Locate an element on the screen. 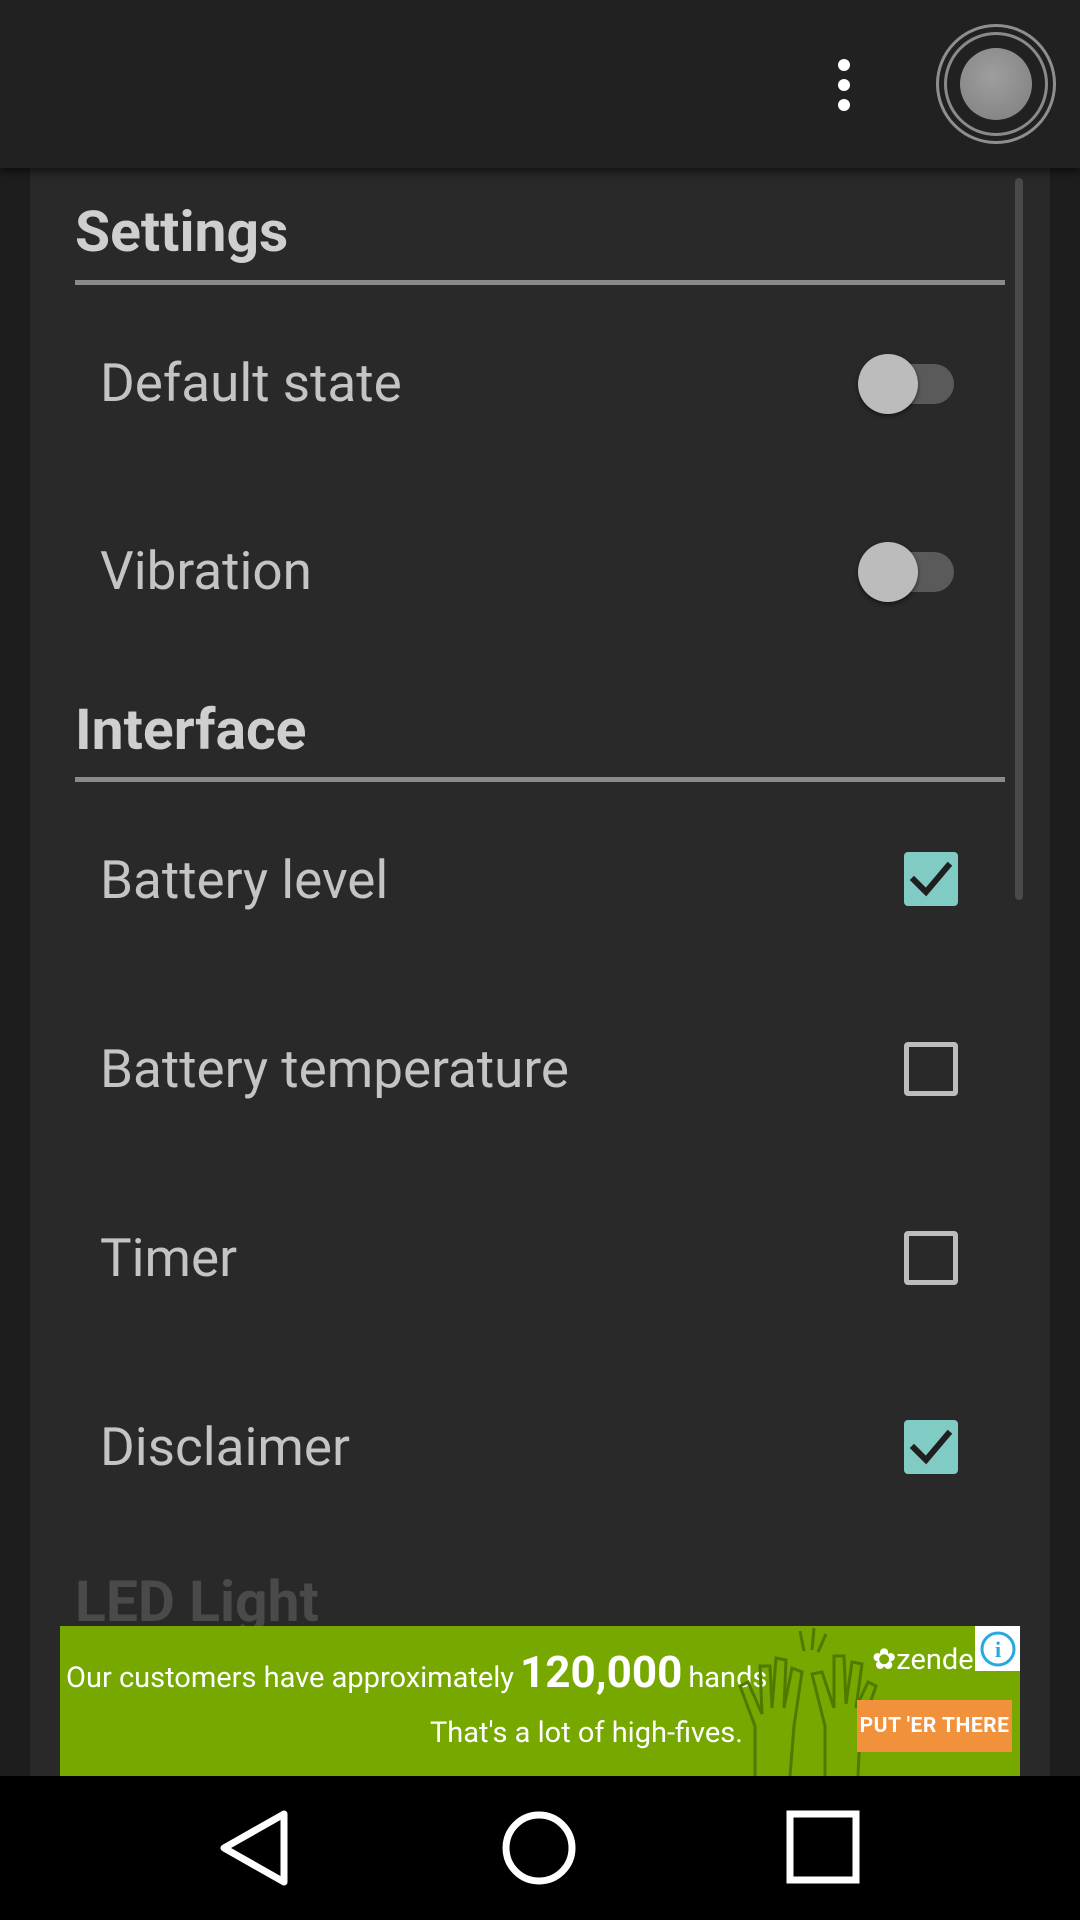 This screenshot has height=1920, width=1080. more-vert-icon is located at coordinates (844, 65).